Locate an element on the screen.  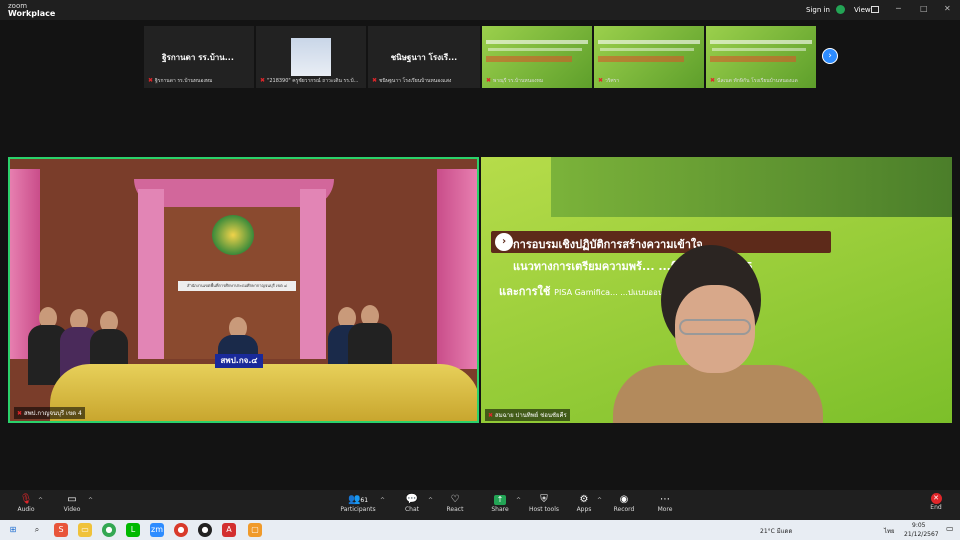
participants-icon: 👥61 is located at coordinates (358, 499).